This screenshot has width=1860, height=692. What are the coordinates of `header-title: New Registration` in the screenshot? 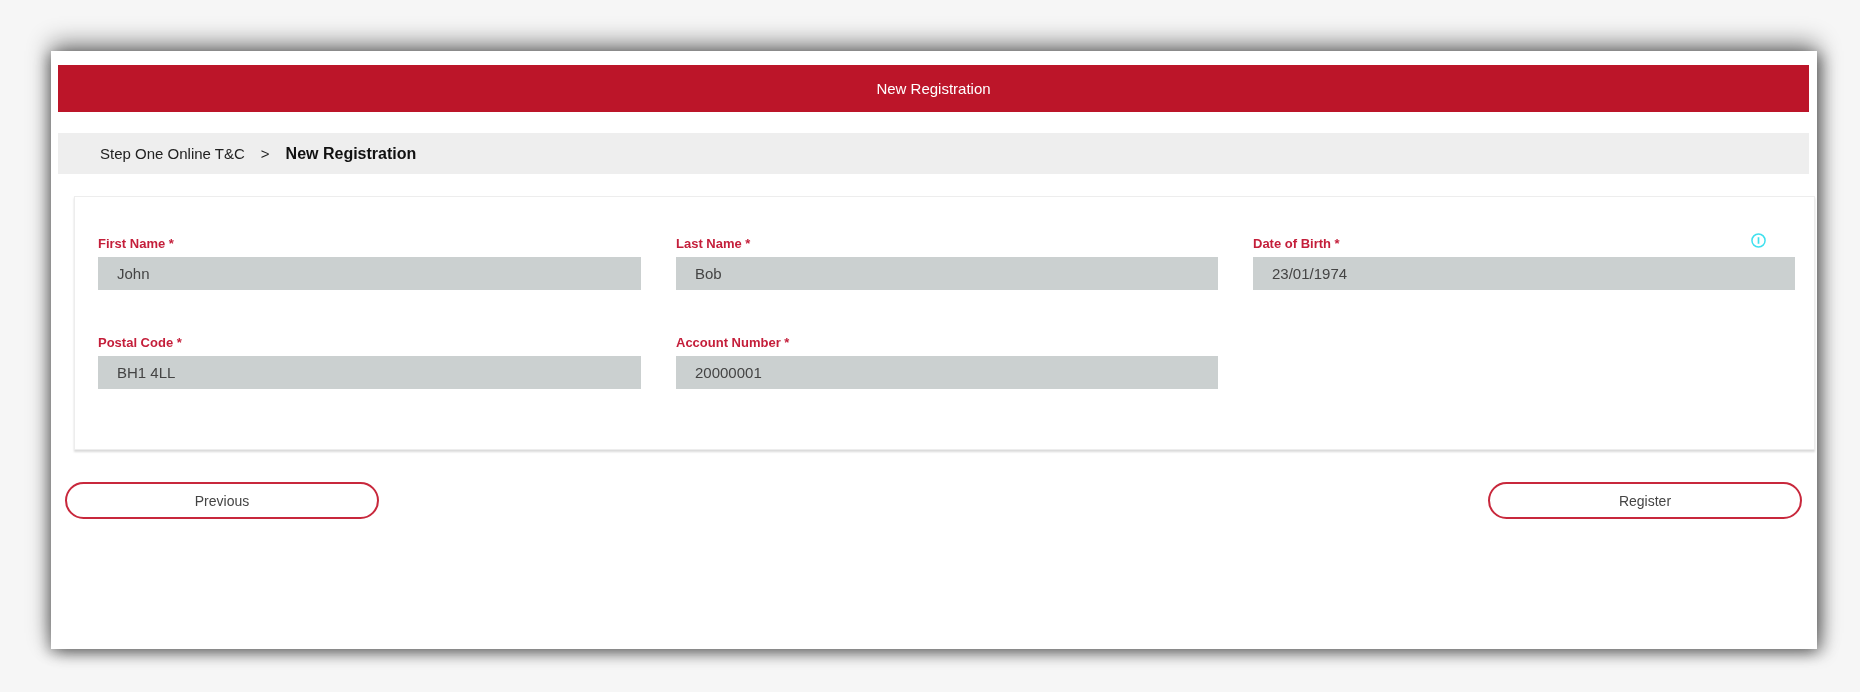 It's located at (933, 88).